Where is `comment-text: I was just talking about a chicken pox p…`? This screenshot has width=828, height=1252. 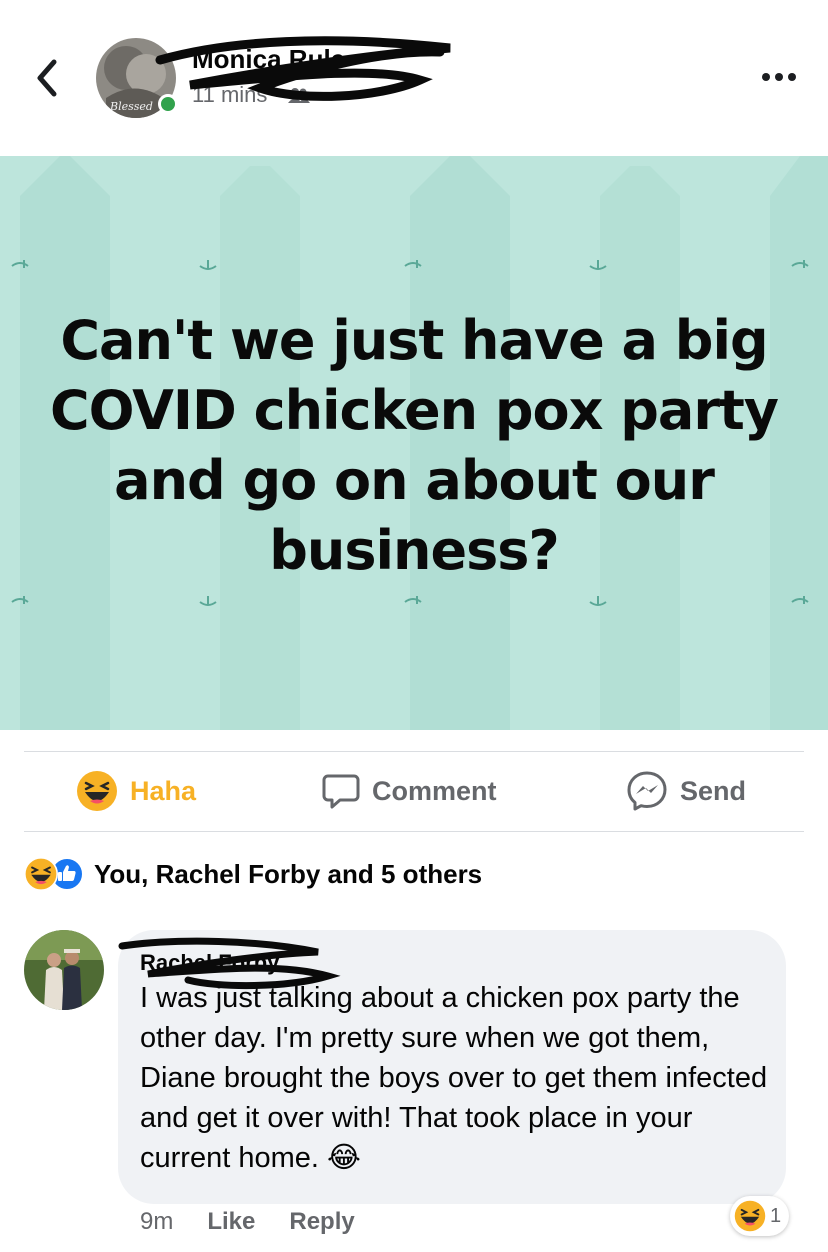
comment-text: I was just talking about a chicken pox p… is located at coordinates (454, 1078).